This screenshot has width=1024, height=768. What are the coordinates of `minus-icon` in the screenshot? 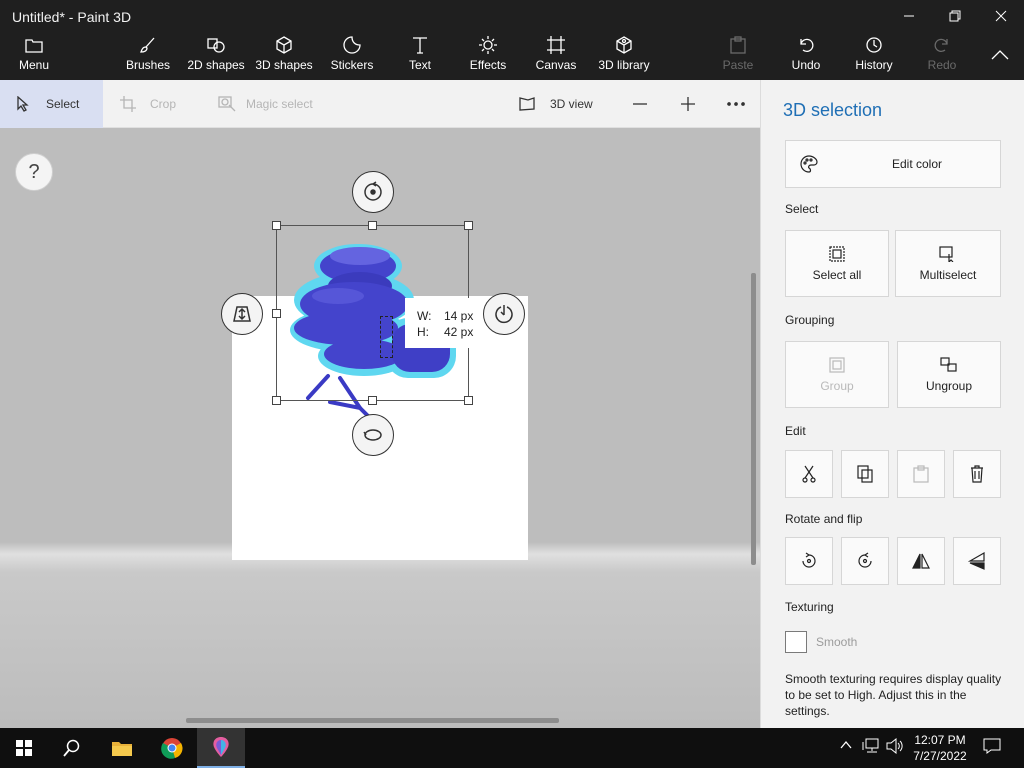 It's located at (640, 104).